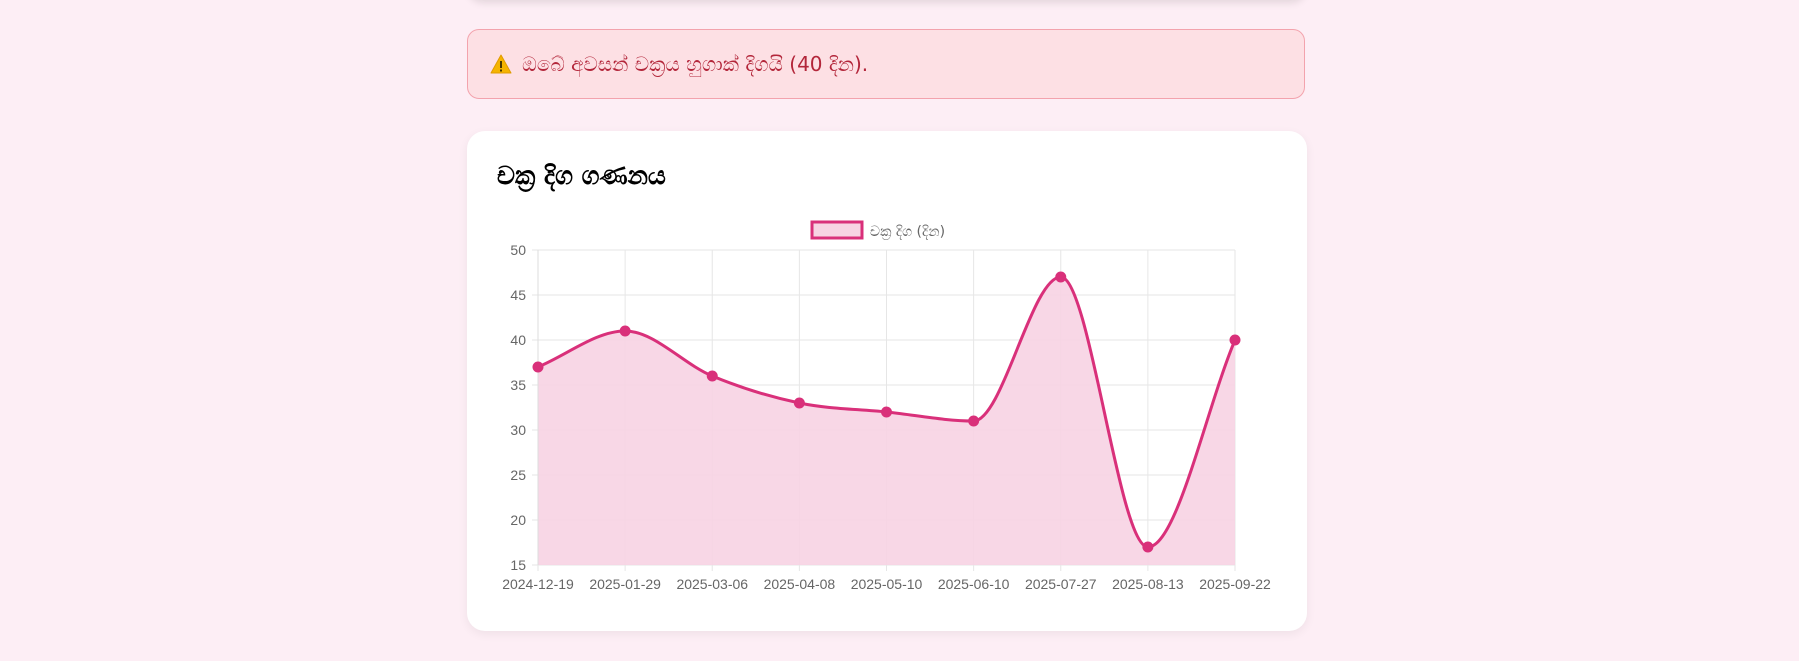 Image resolution: width=1799 pixels, height=661 pixels. Describe the element at coordinates (1148, 584) in the screenshot. I see `x-tick-label: 2025-08-13` at that location.